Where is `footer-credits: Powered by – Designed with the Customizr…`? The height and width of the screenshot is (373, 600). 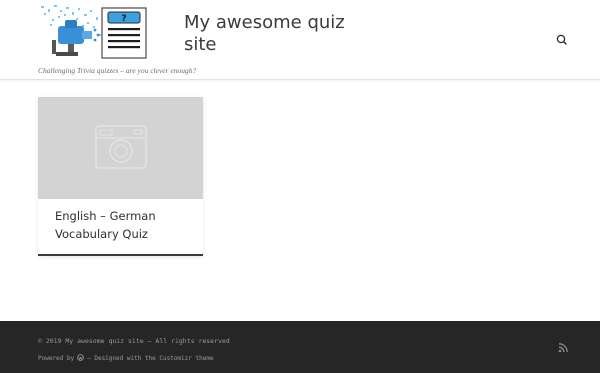 footer-credits: Powered by – Designed with the Customizr… is located at coordinates (126, 358).